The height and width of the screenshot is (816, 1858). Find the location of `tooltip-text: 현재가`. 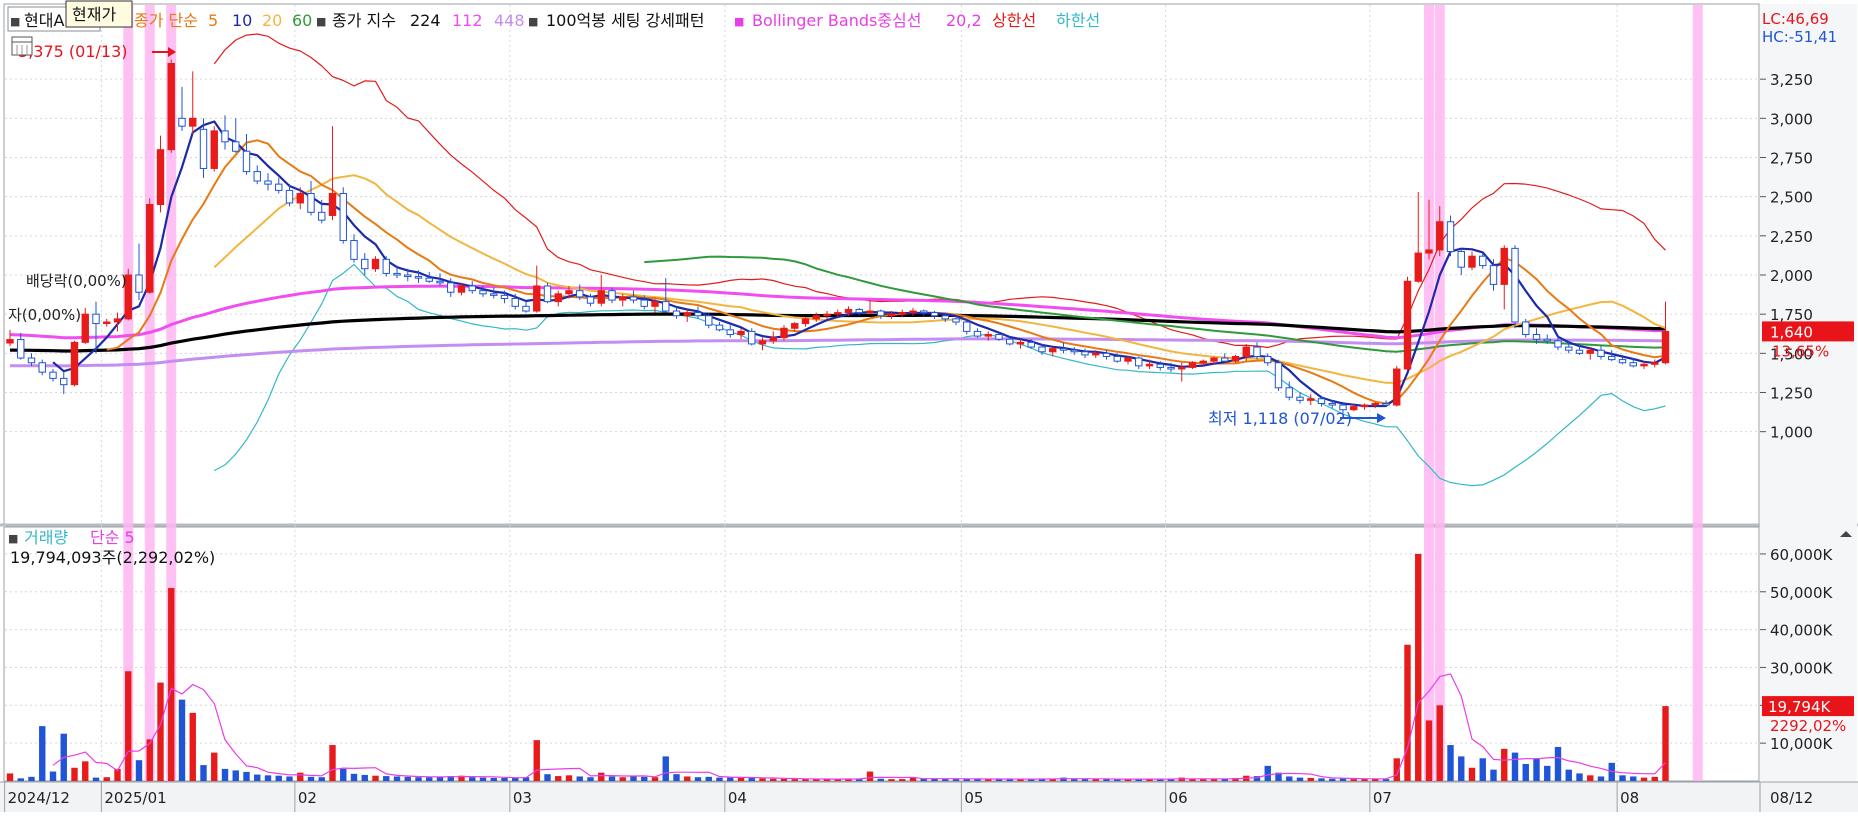

tooltip-text: 현재가 is located at coordinates (94, 14).